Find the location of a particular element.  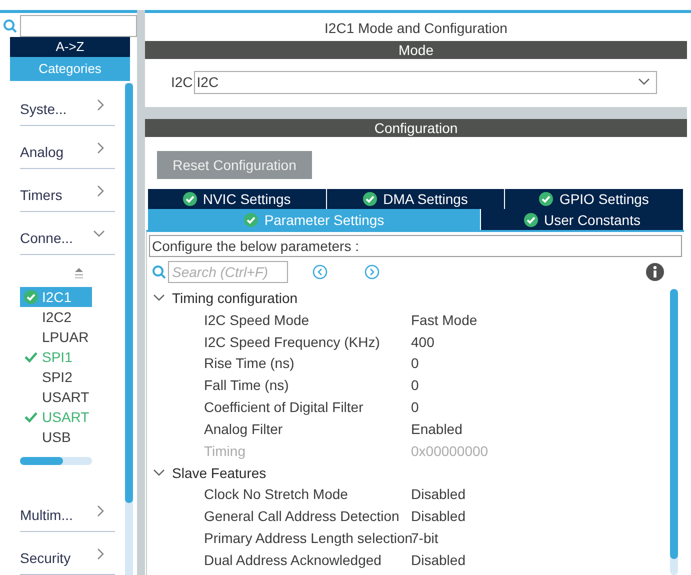

search-field is located at coordinates (78, 25).